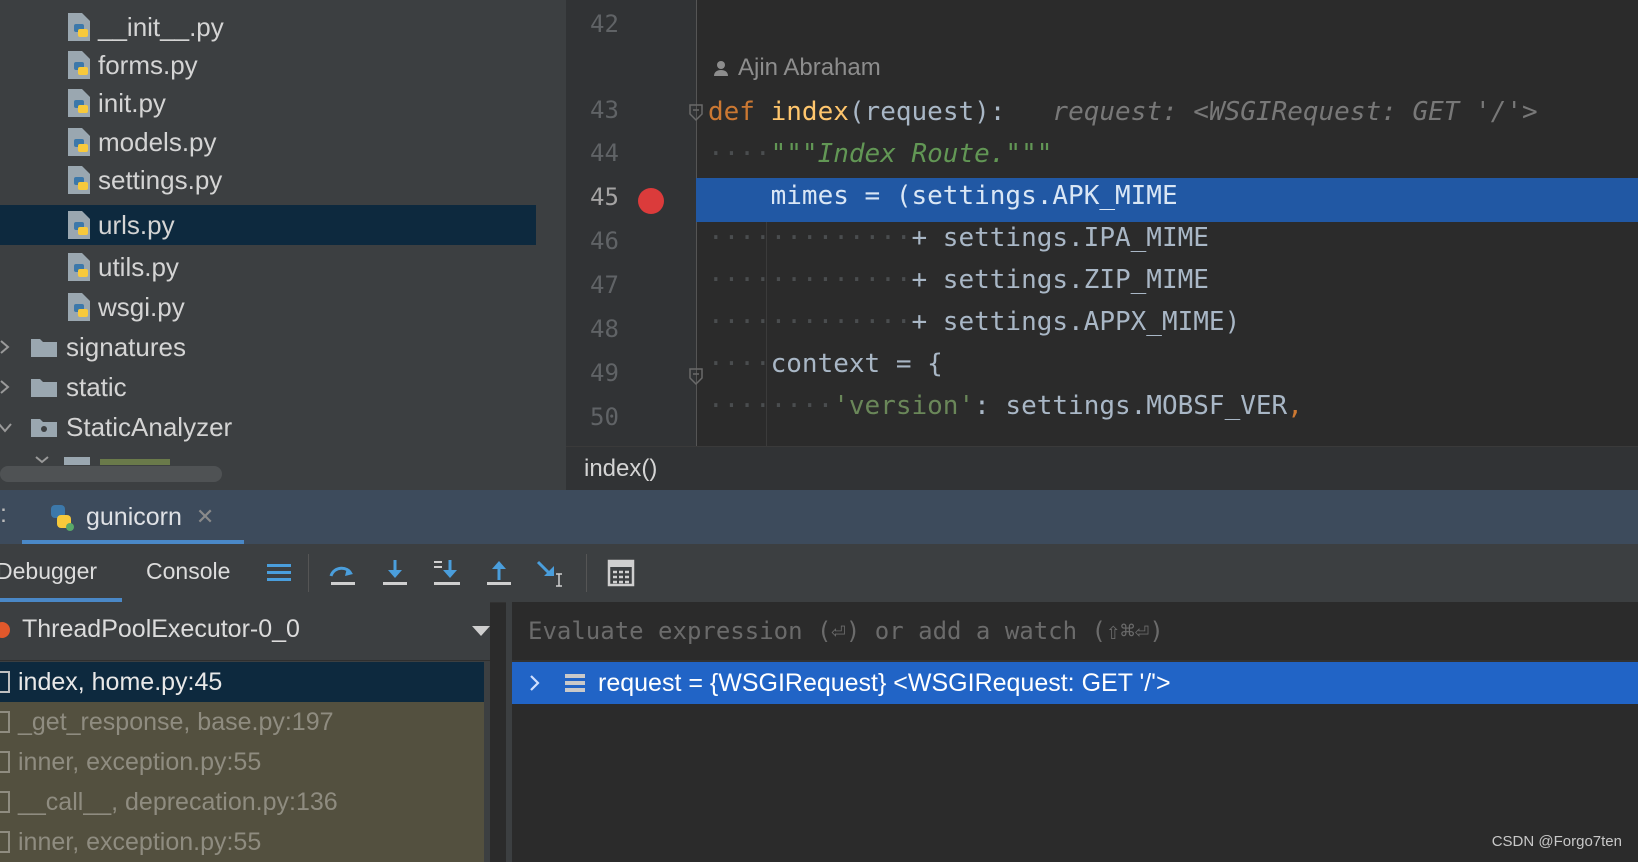 The width and height of the screenshot is (1638, 862). What do you see at coordinates (268, 225) in the screenshot?
I see `tree-file-urls: urls.py` at bounding box center [268, 225].